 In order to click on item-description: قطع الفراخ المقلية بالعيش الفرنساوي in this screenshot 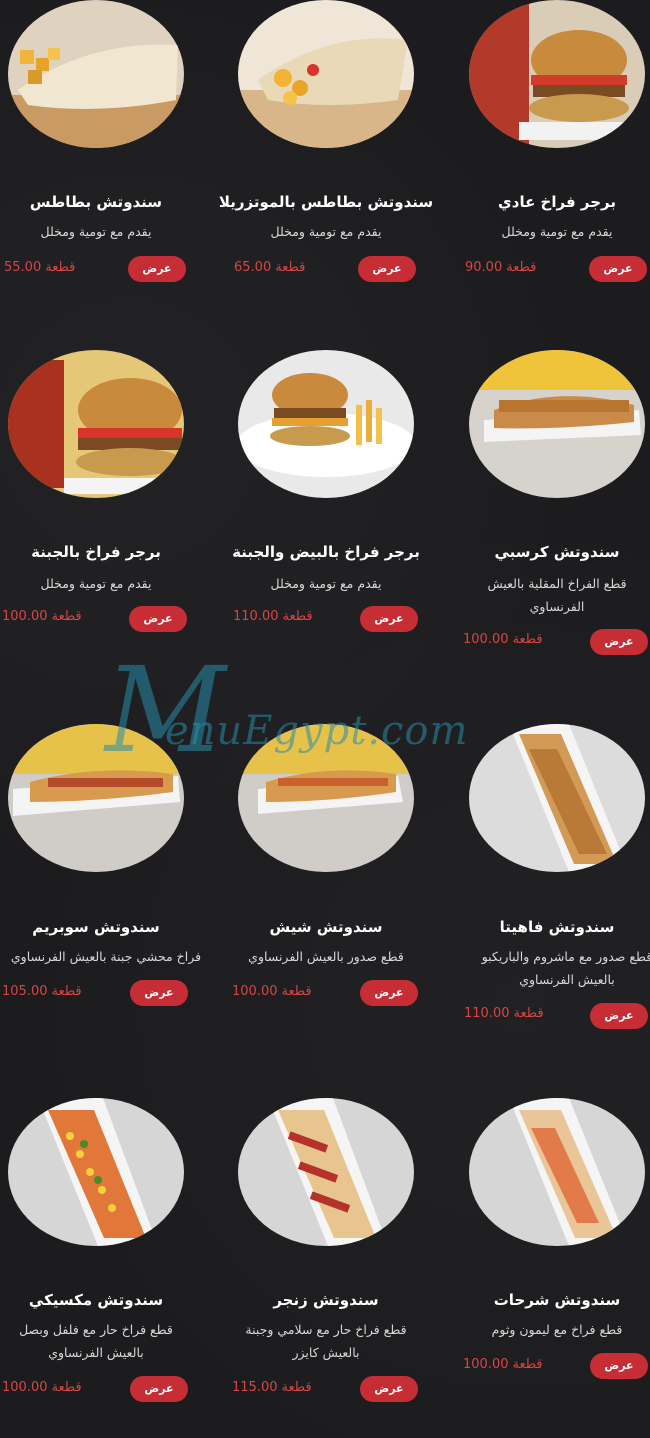, I will do `click(557, 595)`.